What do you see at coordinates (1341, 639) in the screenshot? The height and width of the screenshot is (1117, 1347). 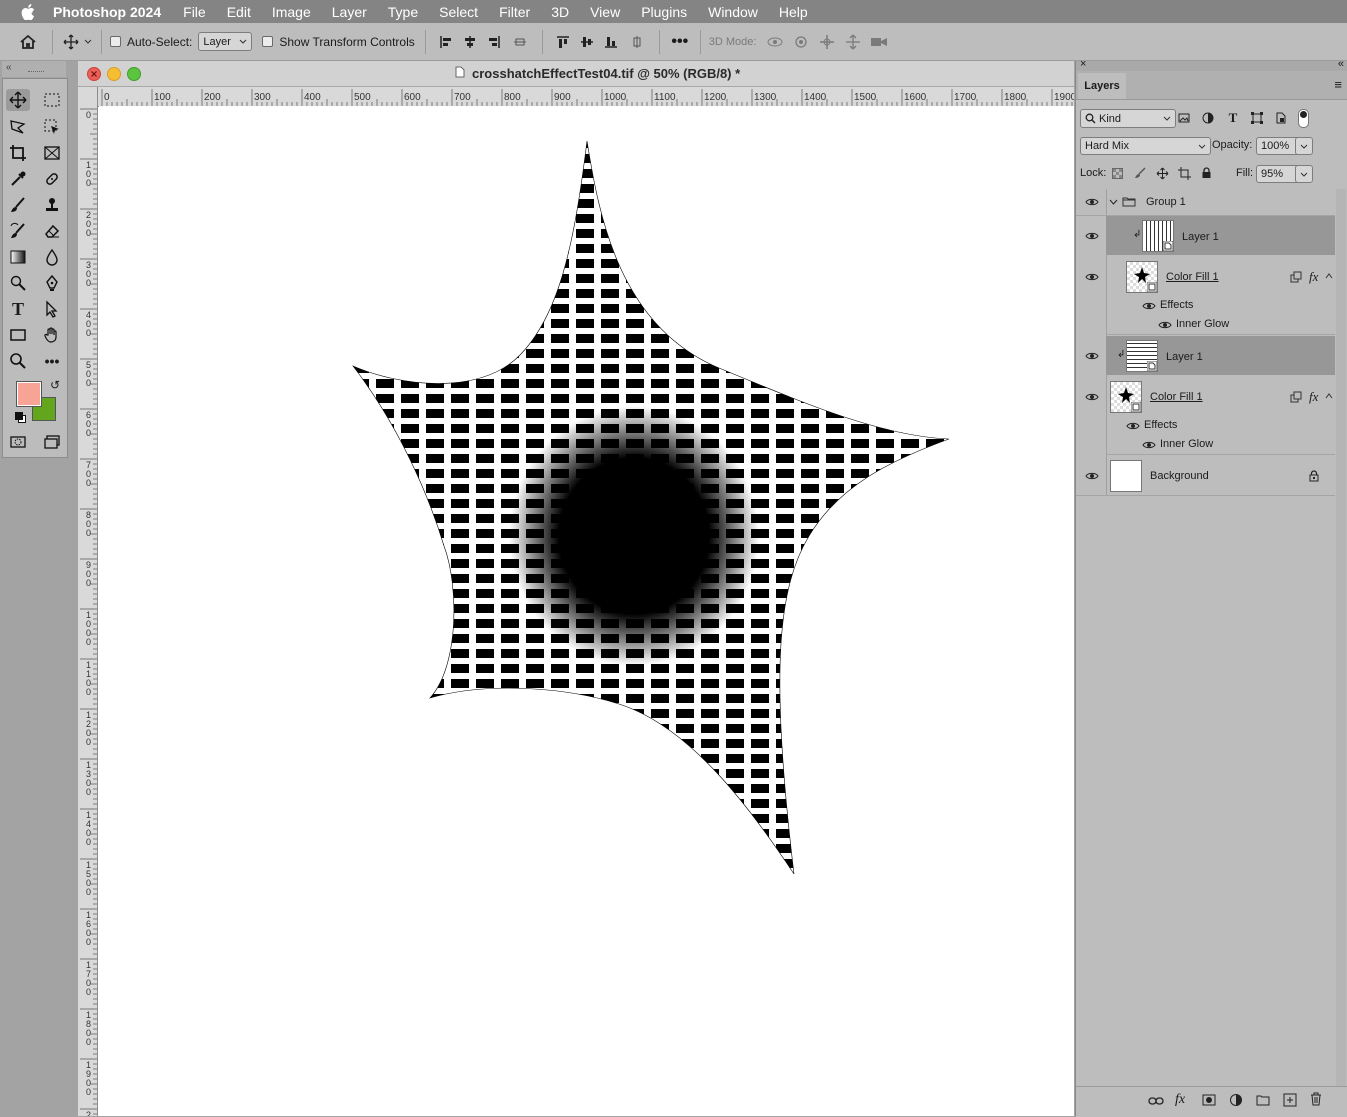 I see `layers-scrollbar` at bounding box center [1341, 639].